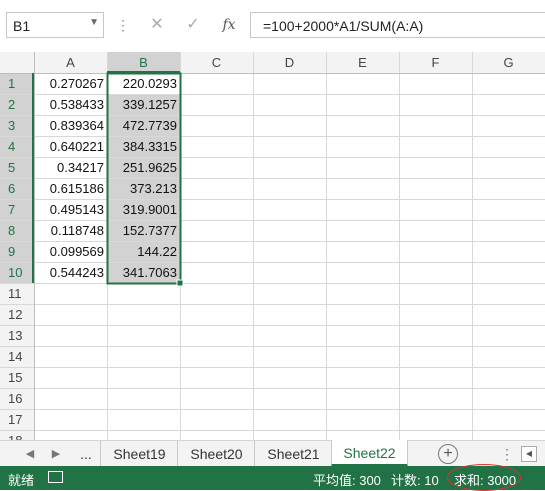 The width and height of the screenshot is (545, 491). Describe the element at coordinates (143, 272) in the screenshot. I see `cell-b10: 341.7063` at that location.